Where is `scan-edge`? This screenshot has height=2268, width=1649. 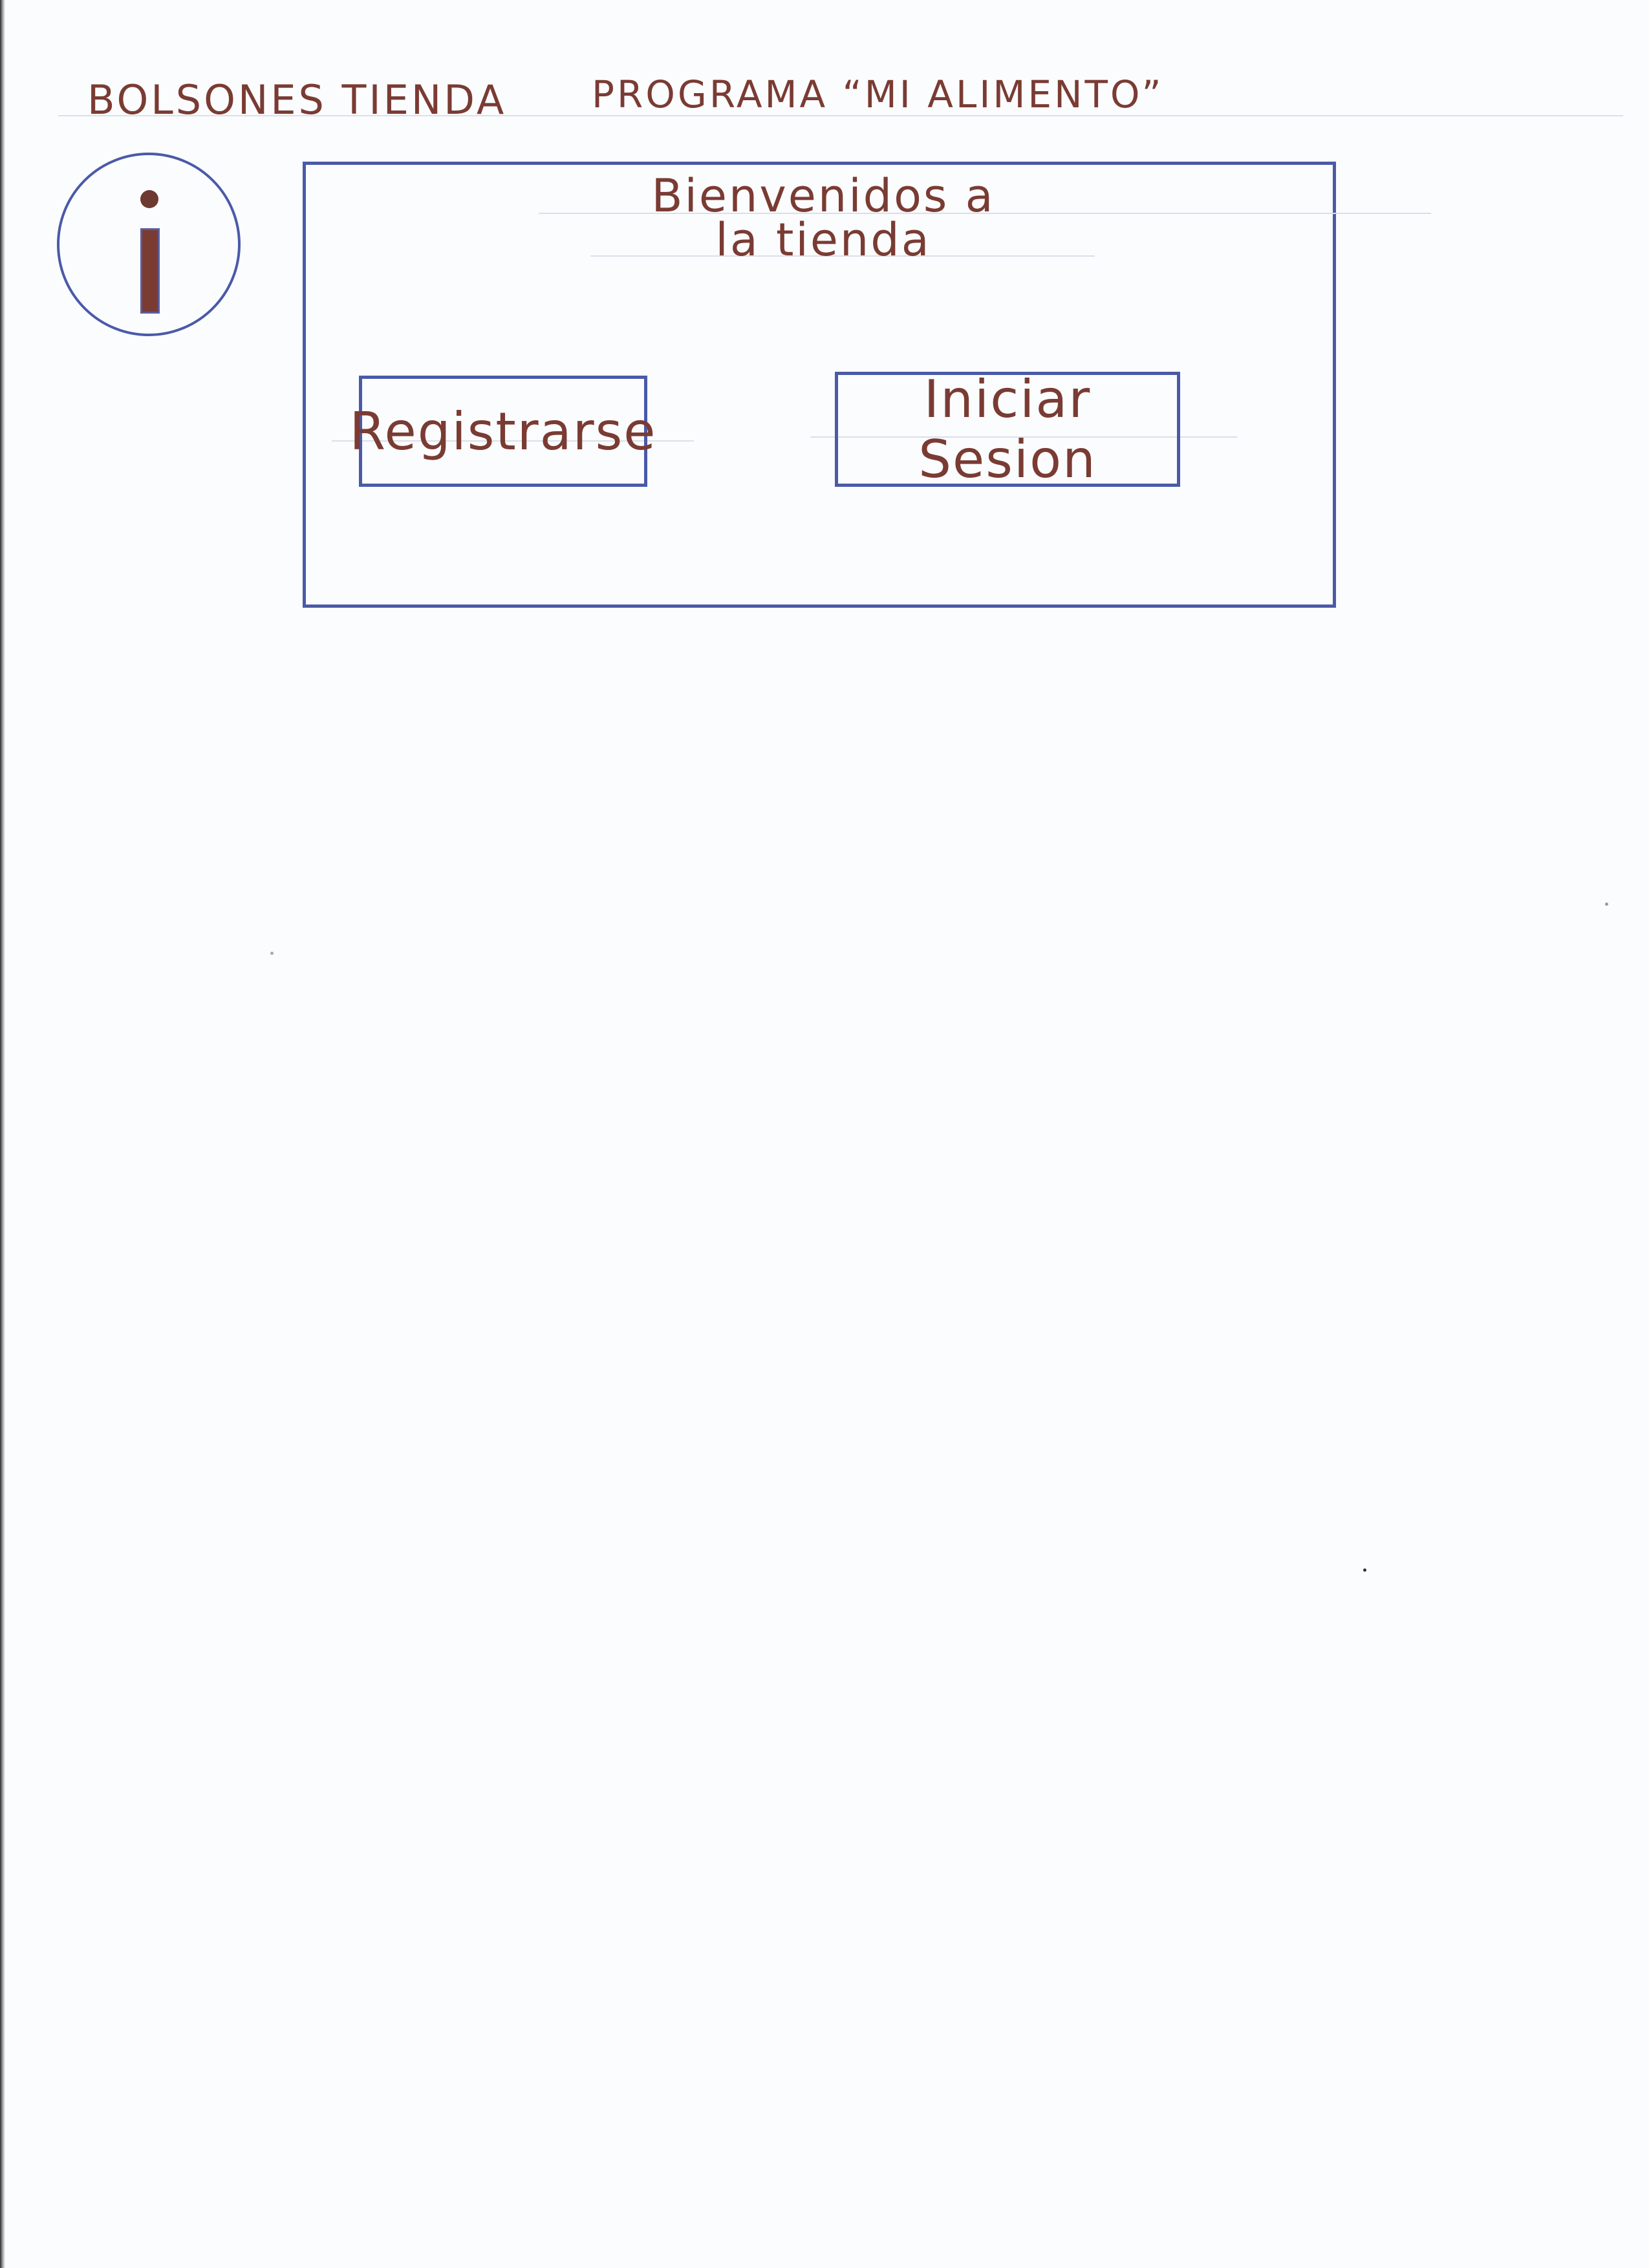
scan-edge is located at coordinates (2, 1134).